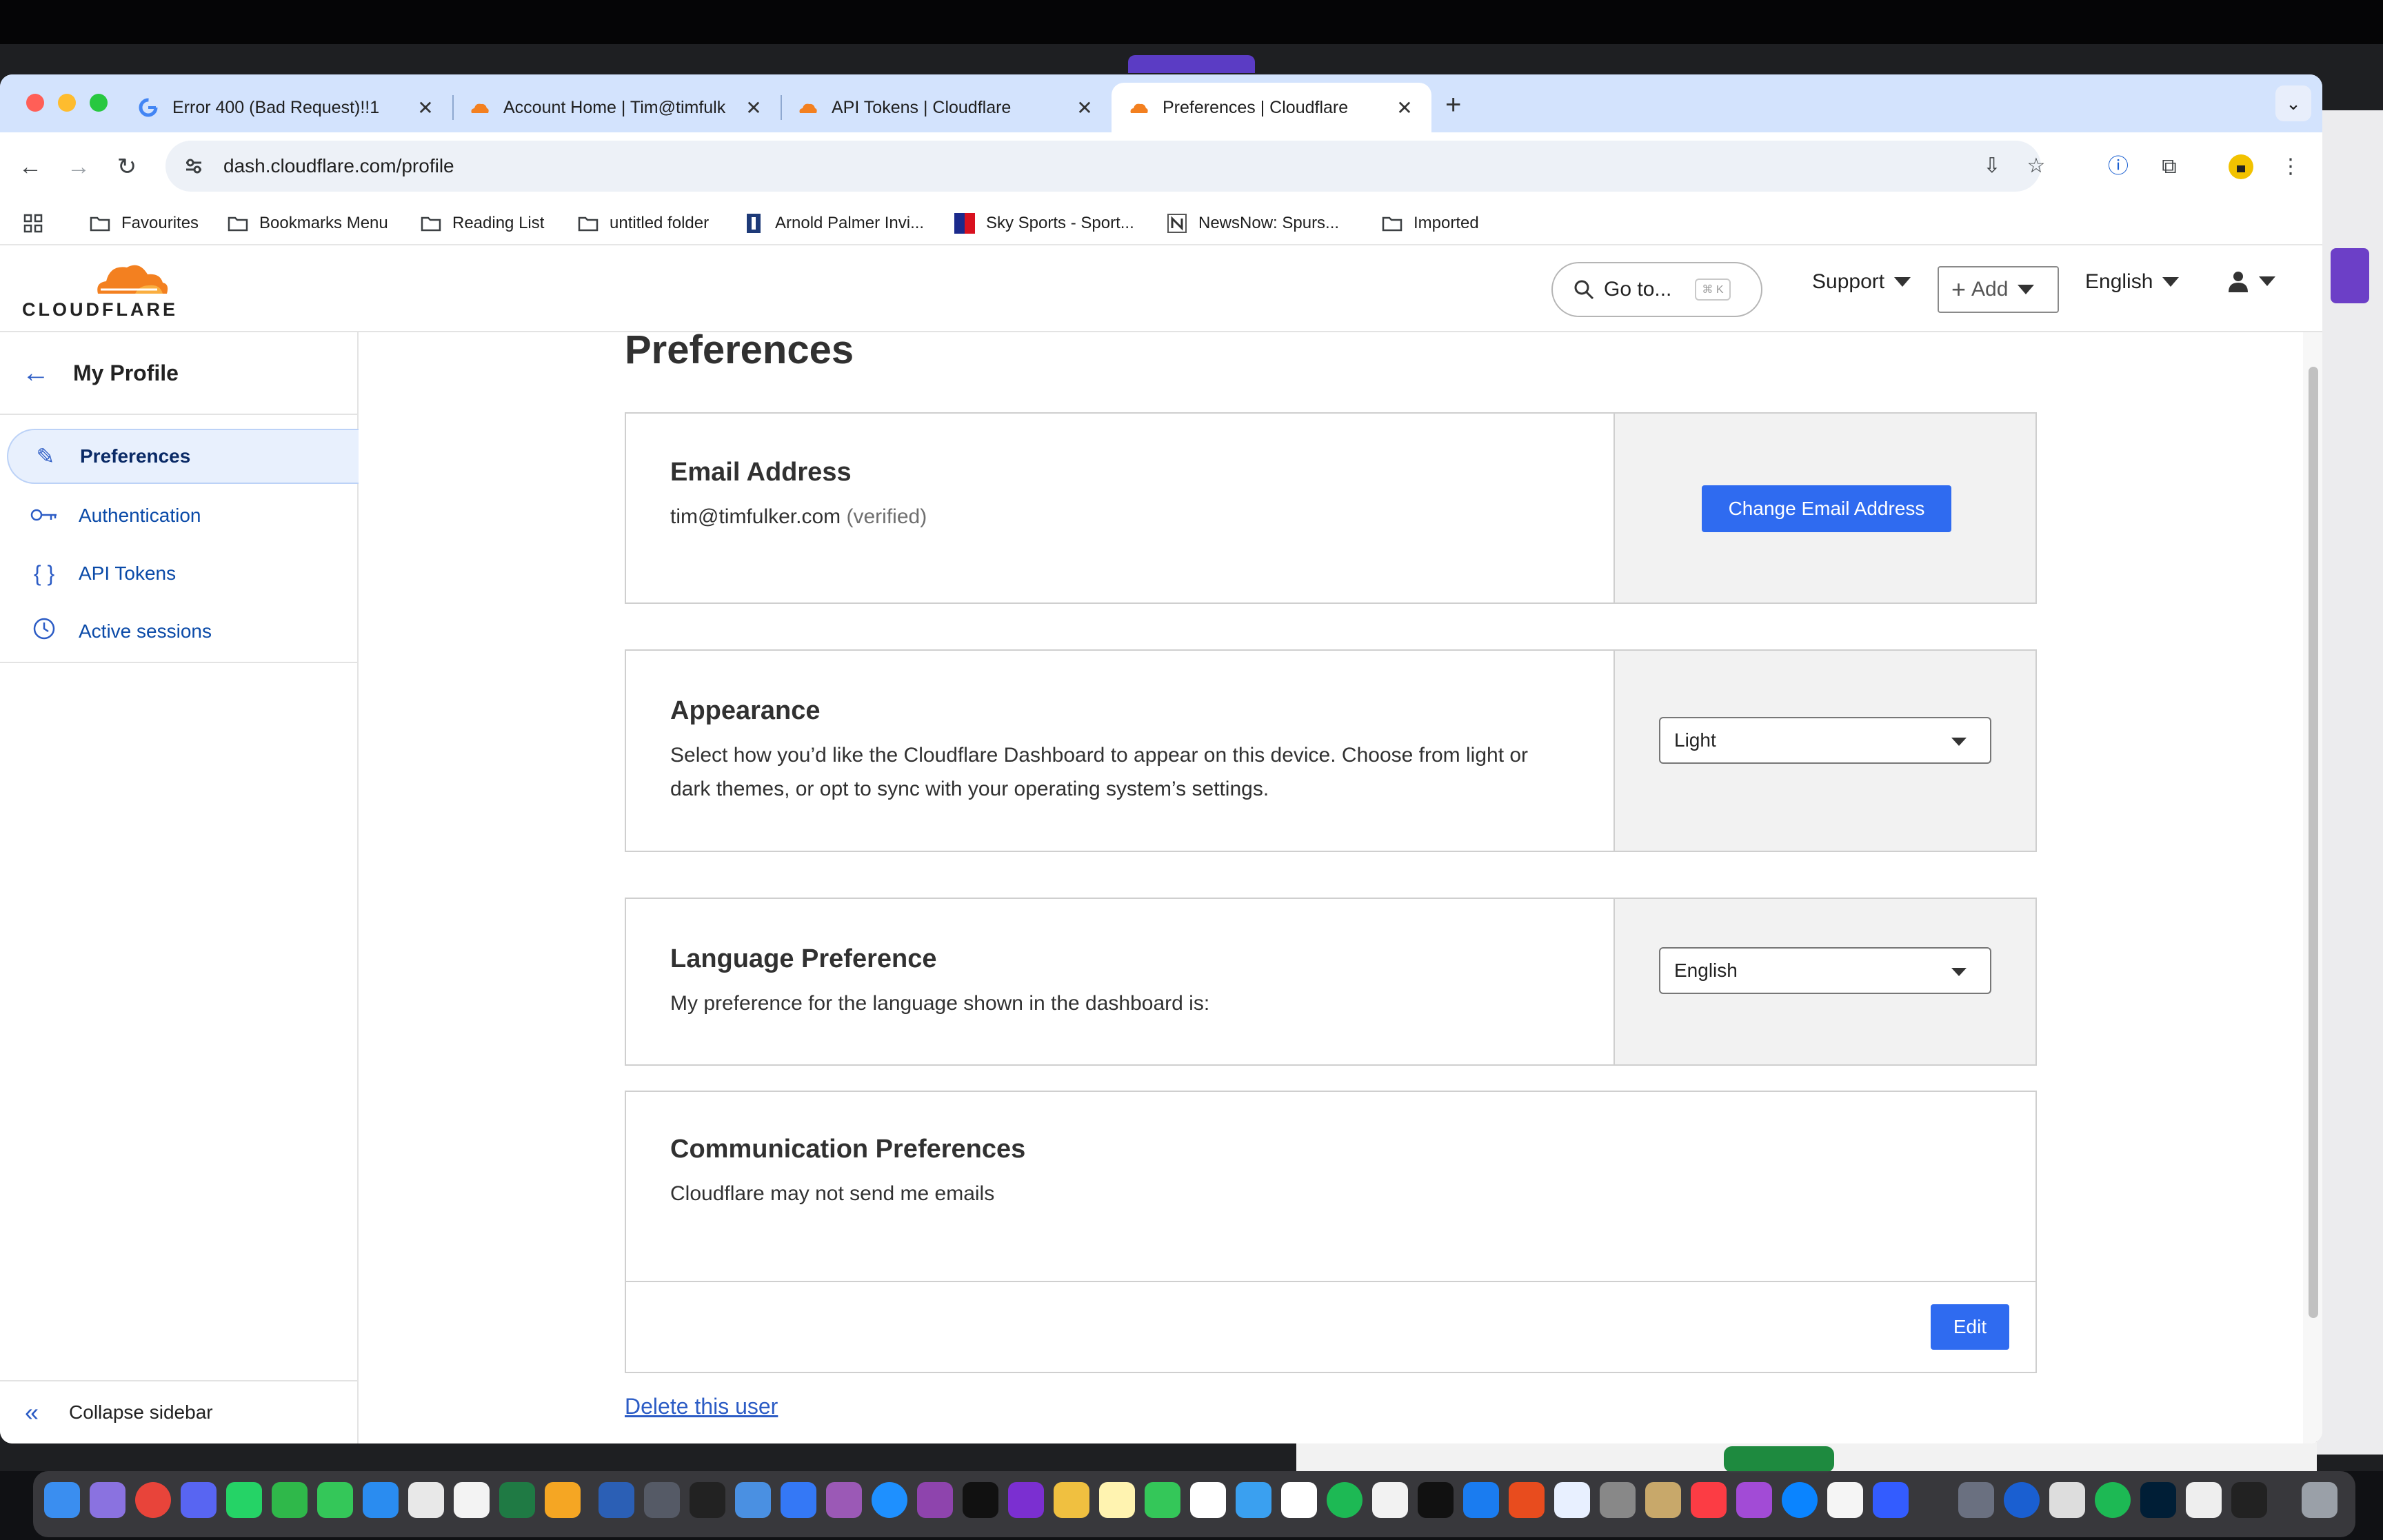 This screenshot has height=1540, width=2383. Describe the element at coordinates (1430, 224) in the screenshot. I see `bookmark-imported: Imported` at that location.